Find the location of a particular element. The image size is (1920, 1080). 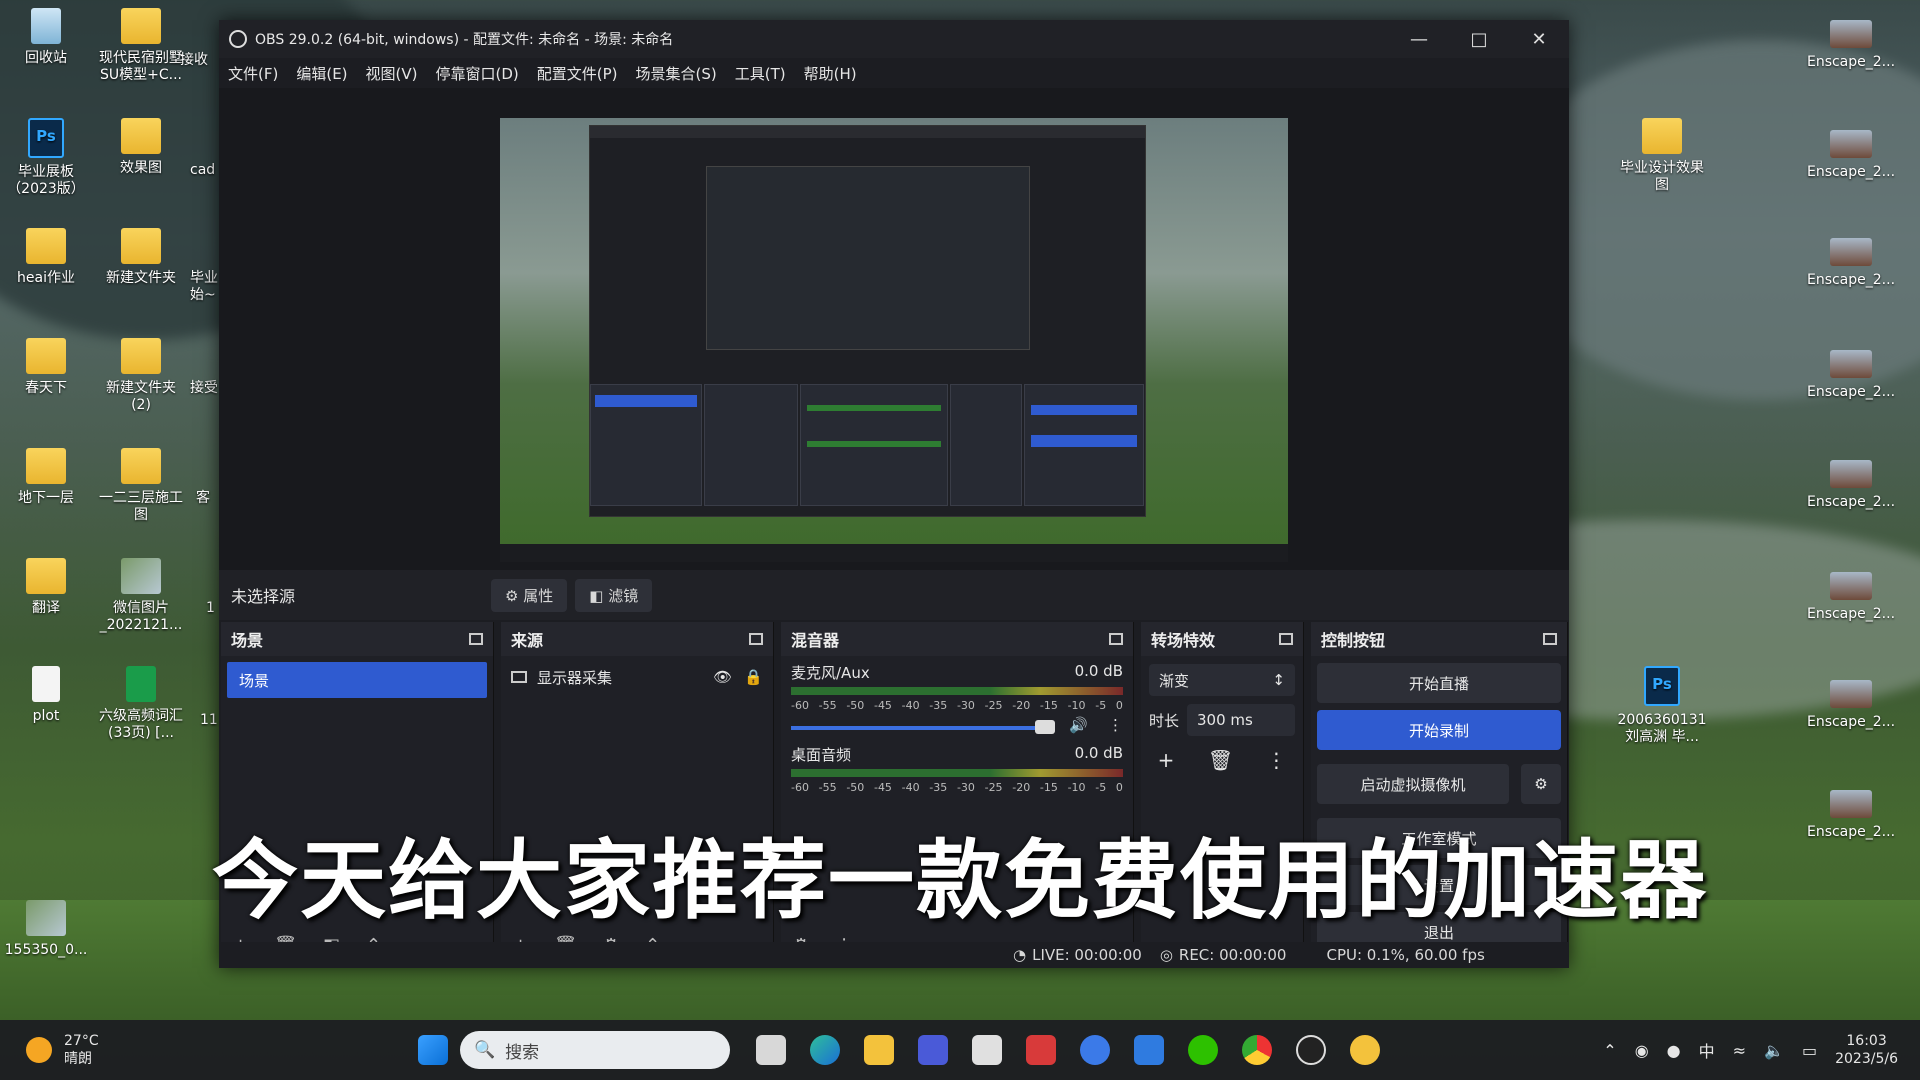

volume-icon: 🔈 is located at coordinates (1774, 1050).